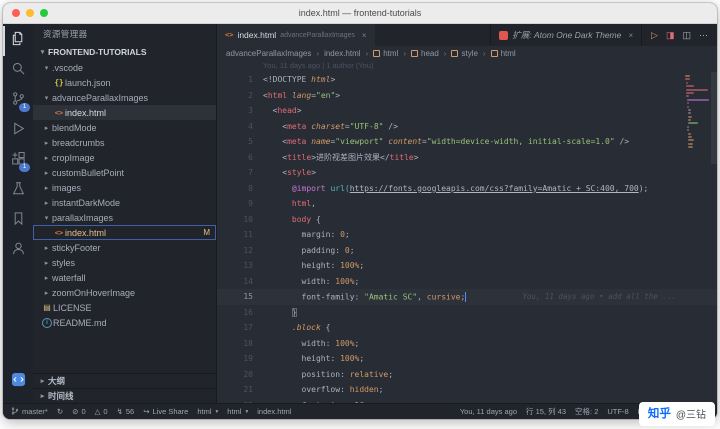 The width and height of the screenshot is (720, 429). Describe the element at coordinates (18, 131) in the screenshot. I see `activity-run-debug-button` at that location.